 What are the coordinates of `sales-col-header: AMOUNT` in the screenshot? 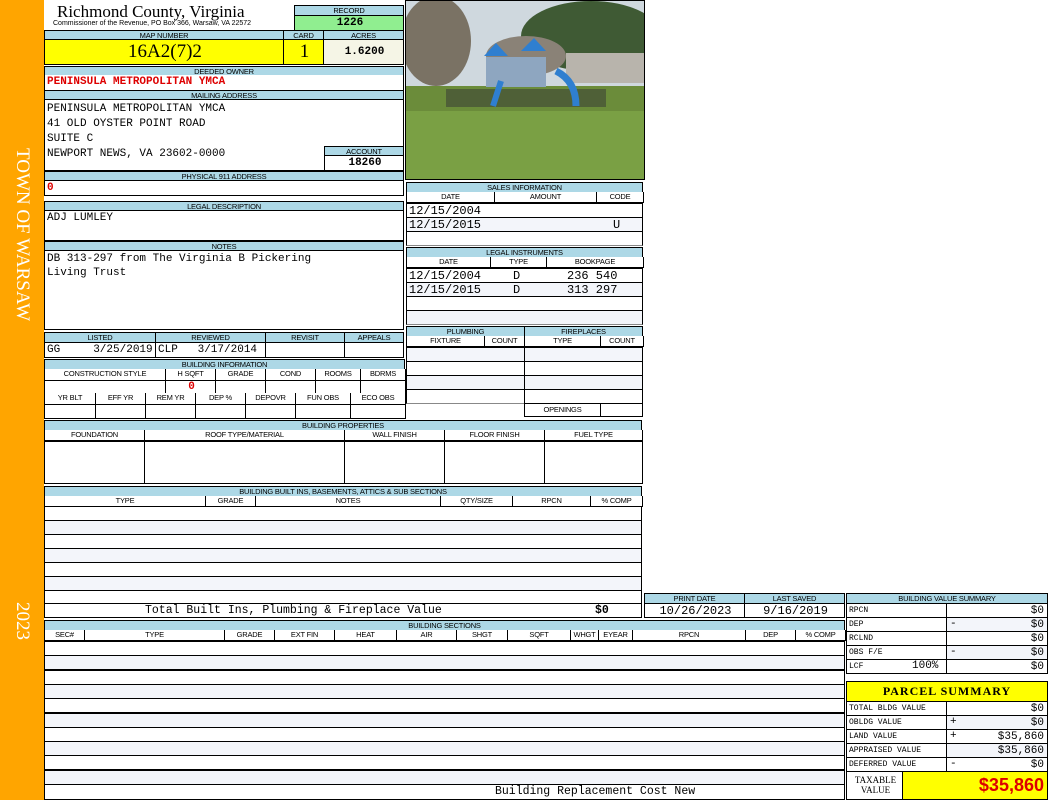 It's located at (545, 197).